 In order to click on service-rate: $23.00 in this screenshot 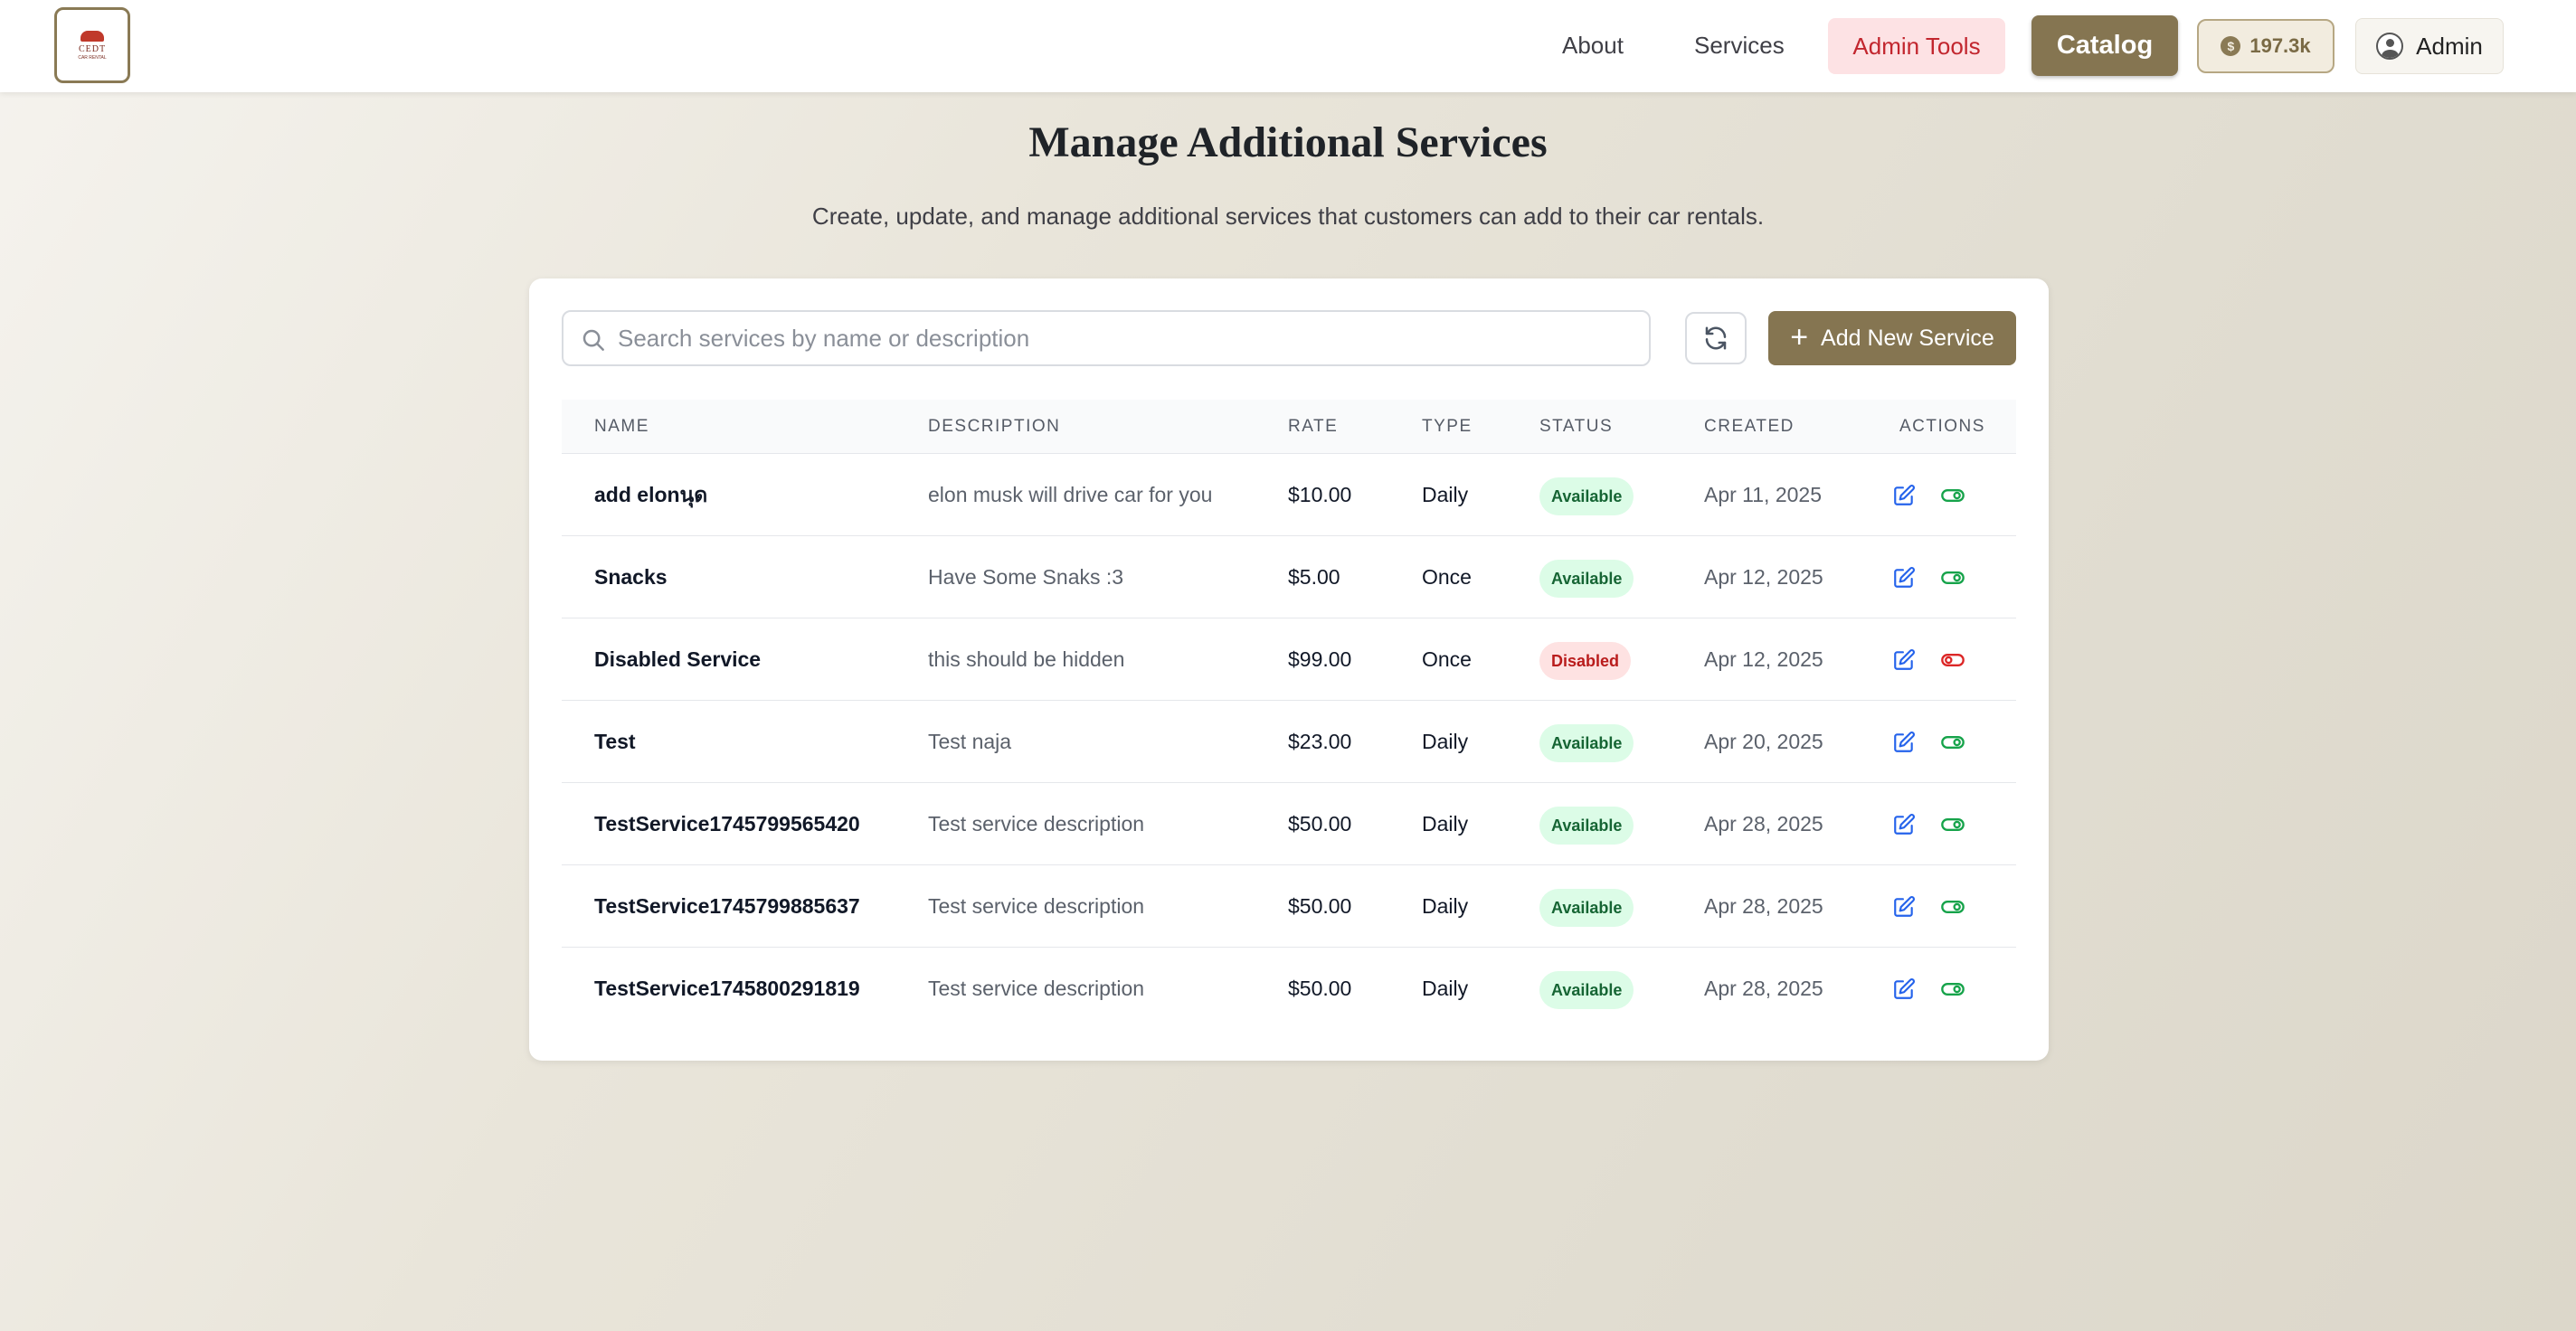, I will do `click(1320, 741)`.